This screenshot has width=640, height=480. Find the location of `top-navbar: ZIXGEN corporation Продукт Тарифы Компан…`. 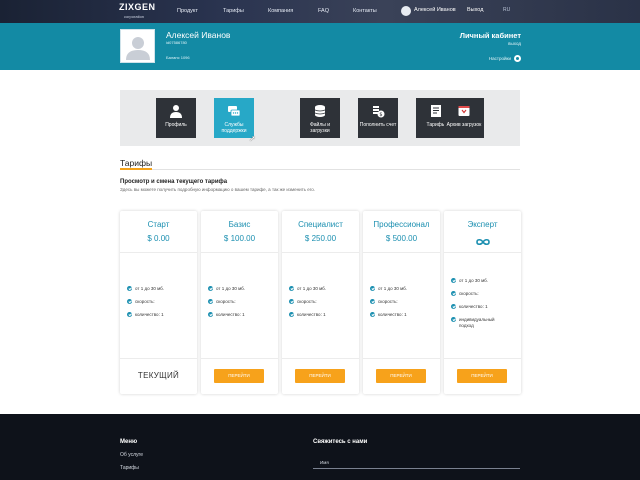

top-navbar: ZIXGEN corporation Продукт Тарифы Компан… is located at coordinates (320, 11).